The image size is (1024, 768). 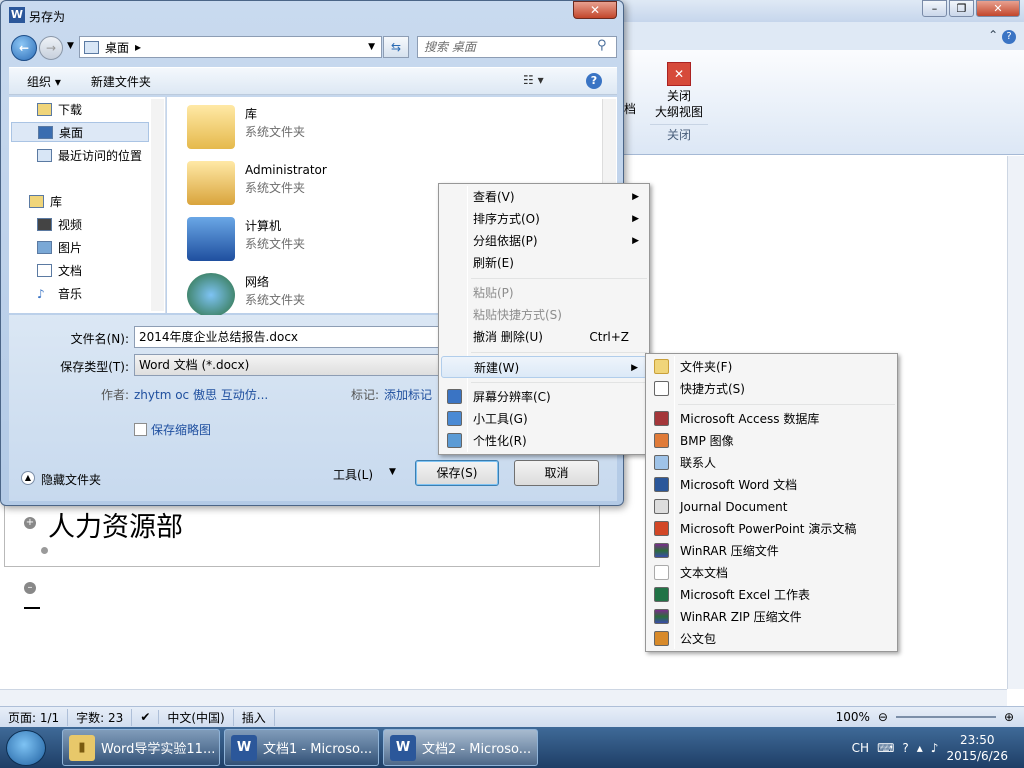 What do you see at coordinates (371, 47) in the screenshot?
I see `address-dropdown-icon: ▼` at bounding box center [371, 47].